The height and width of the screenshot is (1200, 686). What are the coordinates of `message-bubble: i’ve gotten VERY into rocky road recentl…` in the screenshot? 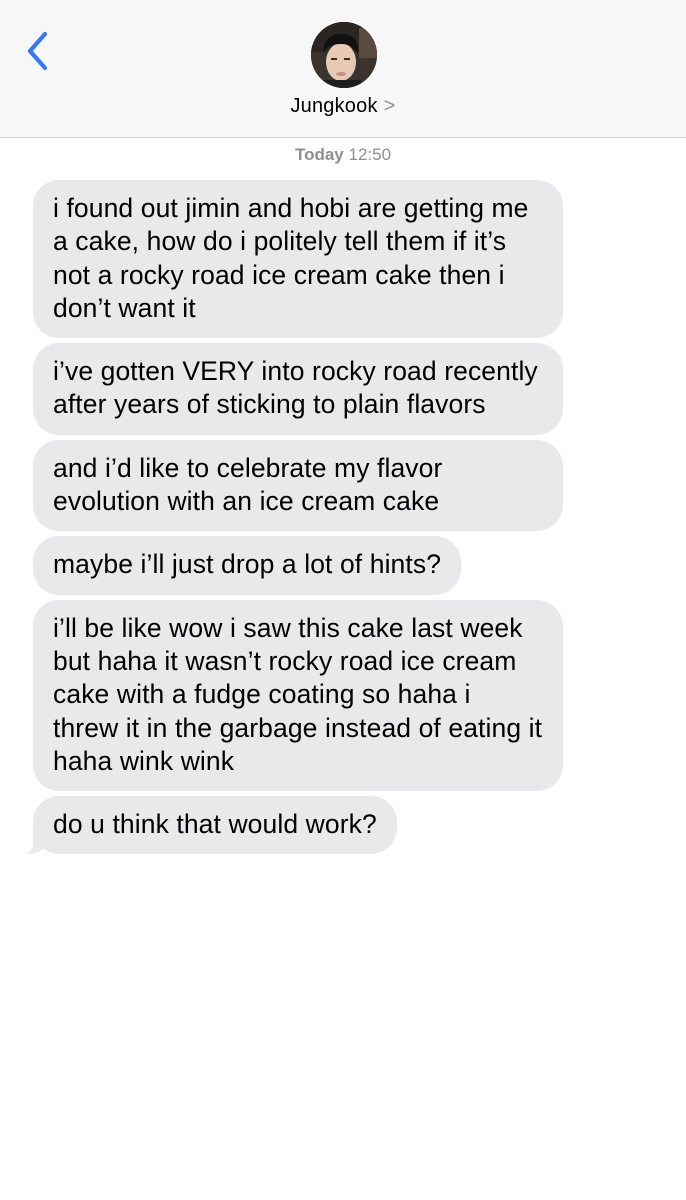 It's located at (298, 389).